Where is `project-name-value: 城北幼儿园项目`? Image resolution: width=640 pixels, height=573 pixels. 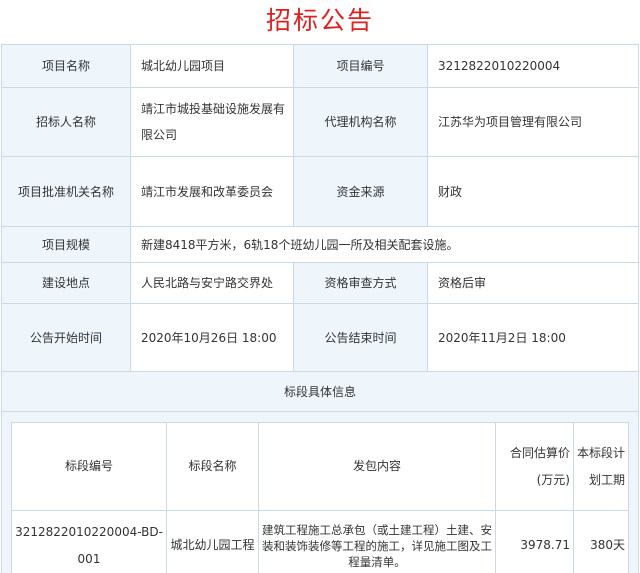
project-name-value: 城北幼儿园项目 is located at coordinates (212, 66).